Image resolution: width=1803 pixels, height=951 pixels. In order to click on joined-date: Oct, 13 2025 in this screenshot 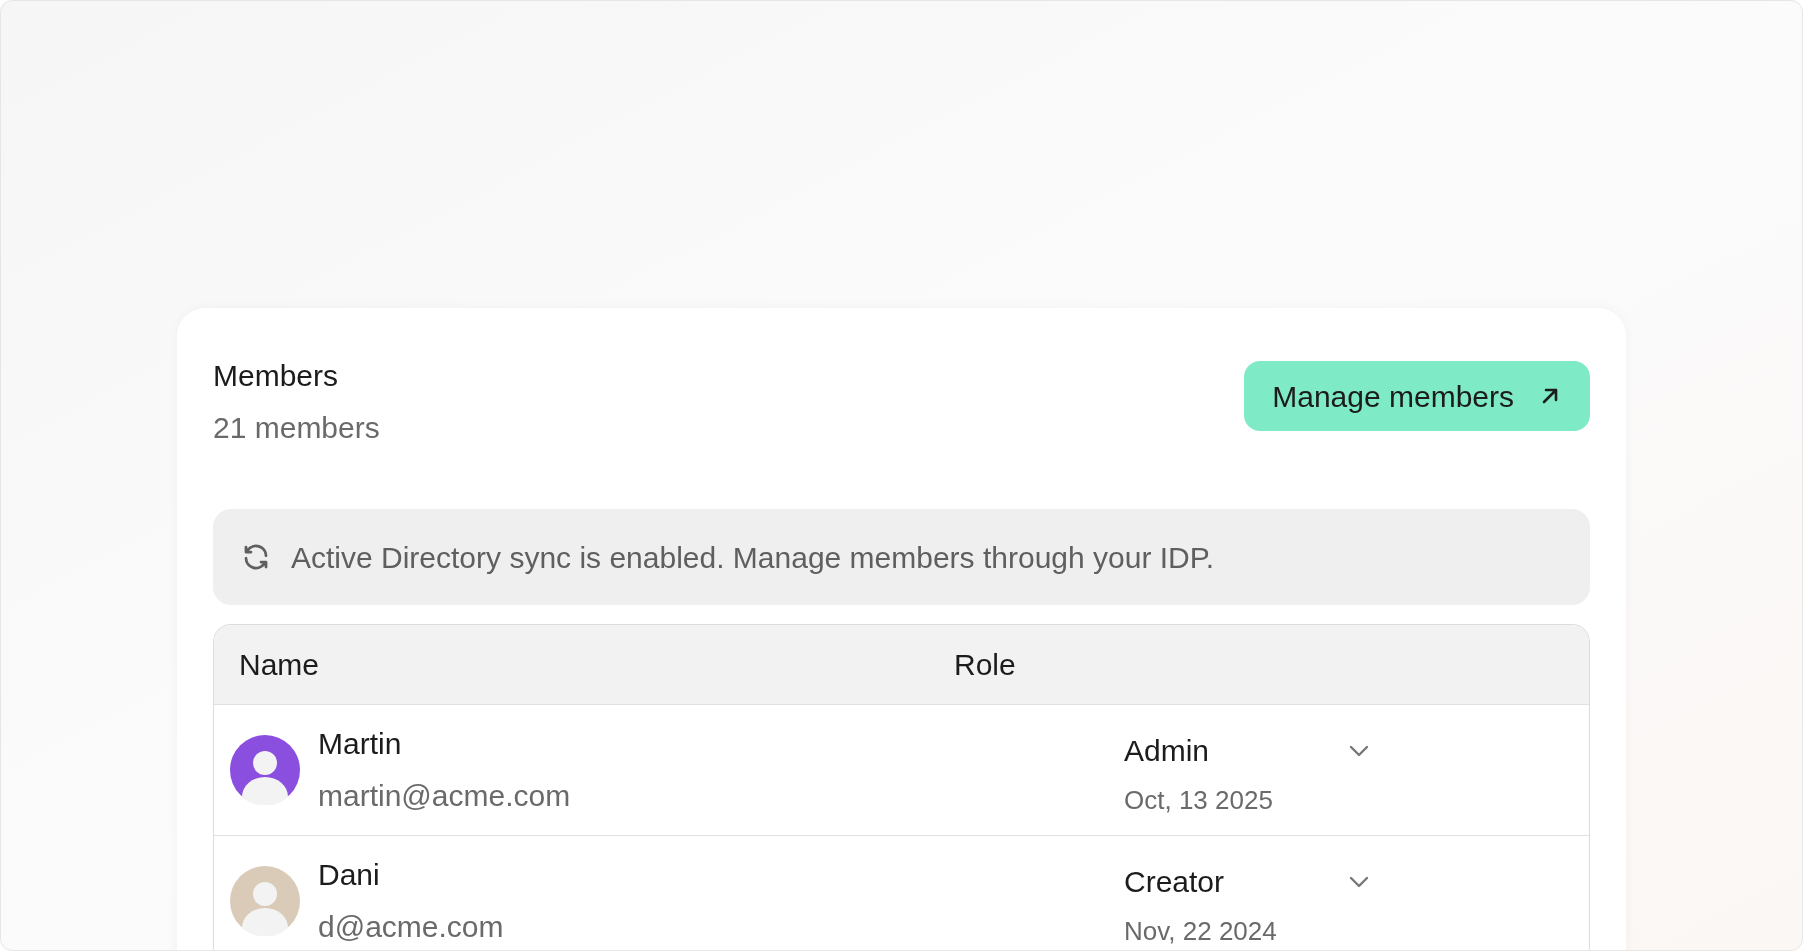, I will do `click(1199, 800)`.